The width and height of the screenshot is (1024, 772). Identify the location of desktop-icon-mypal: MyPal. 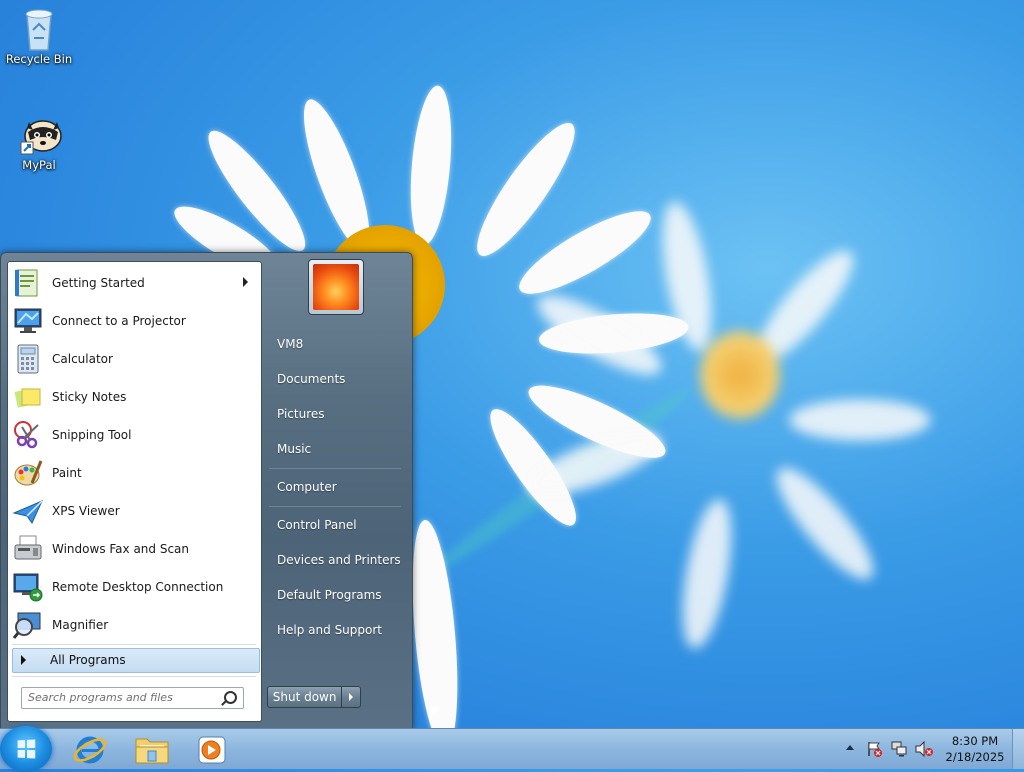
(39, 142).